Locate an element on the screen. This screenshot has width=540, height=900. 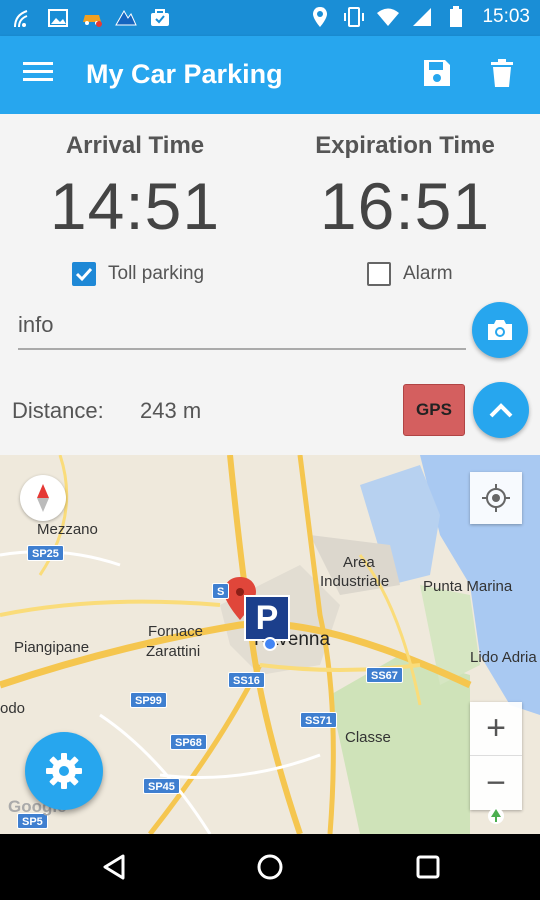
parking-letter: P is located at coordinates (267, 617).